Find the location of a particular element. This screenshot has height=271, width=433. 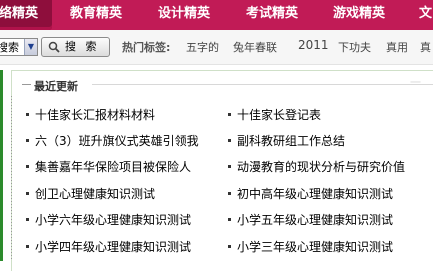

nav-item-network-elite: 络精英 is located at coordinates (26, 15).